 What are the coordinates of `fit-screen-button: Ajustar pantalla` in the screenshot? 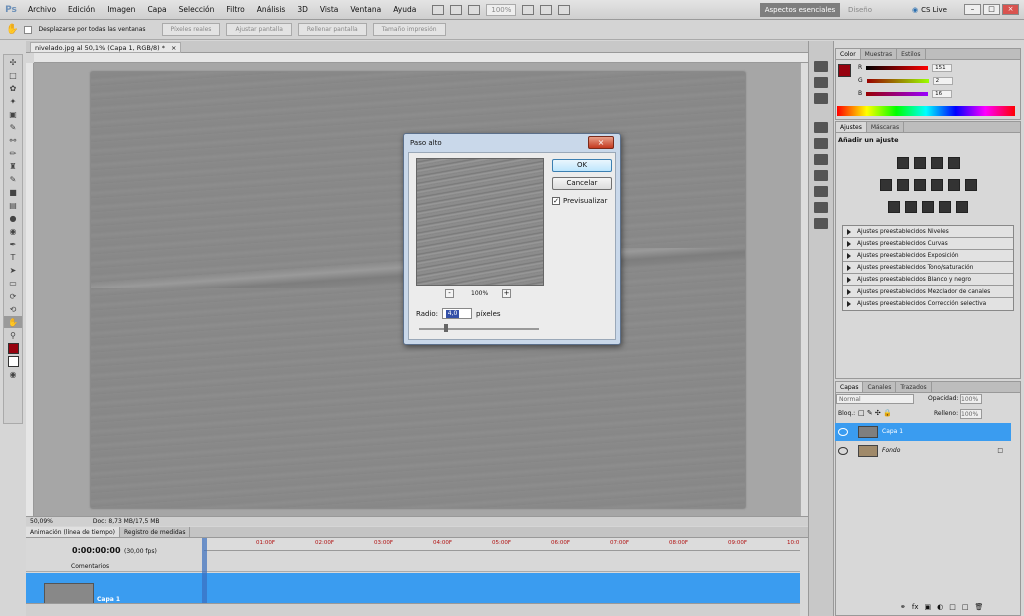 It's located at (259, 29).